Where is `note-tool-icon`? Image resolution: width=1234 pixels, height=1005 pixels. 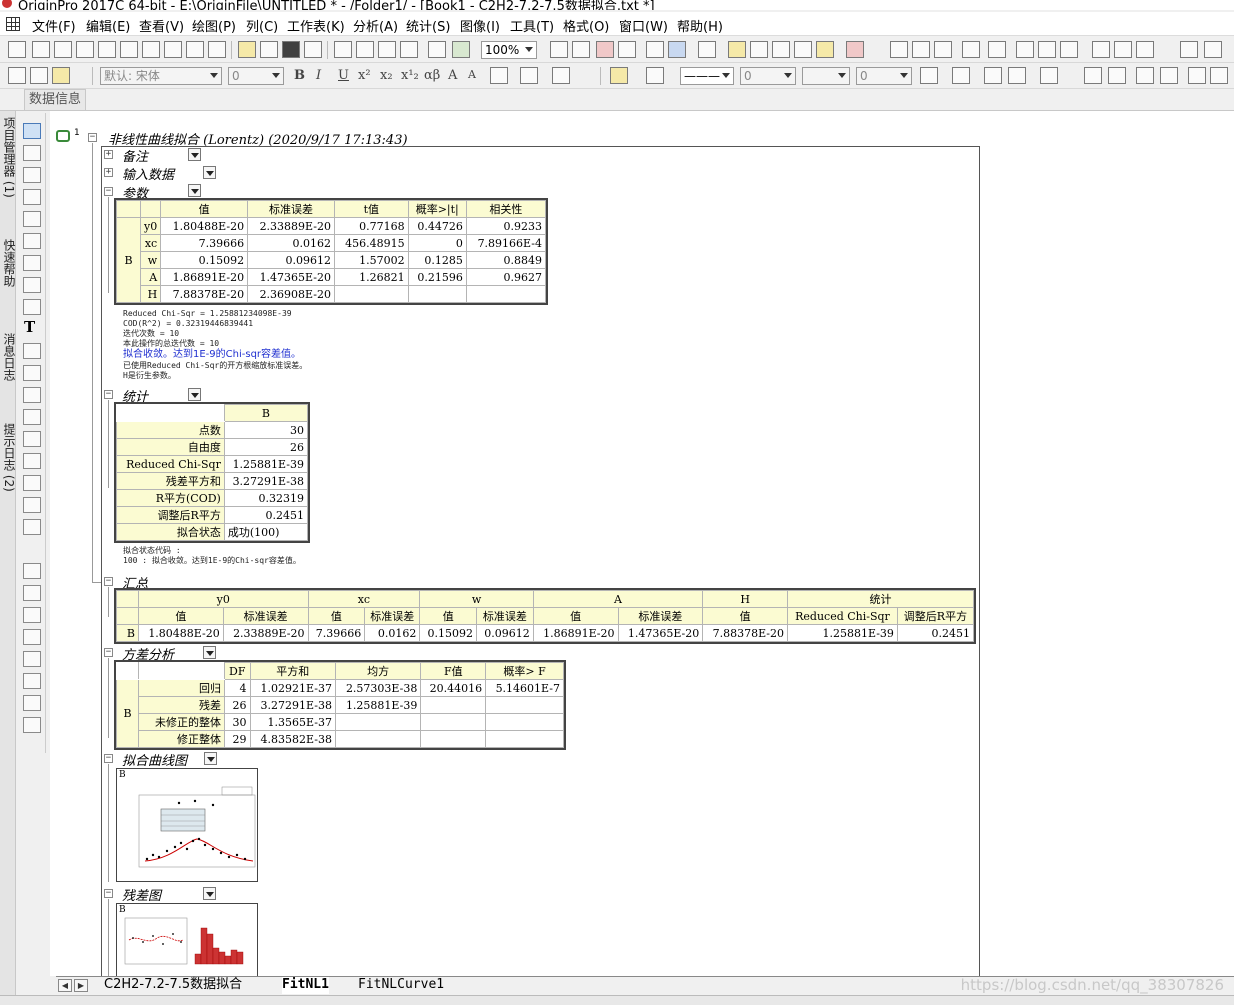 note-tool-icon is located at coordinates (32, 615).